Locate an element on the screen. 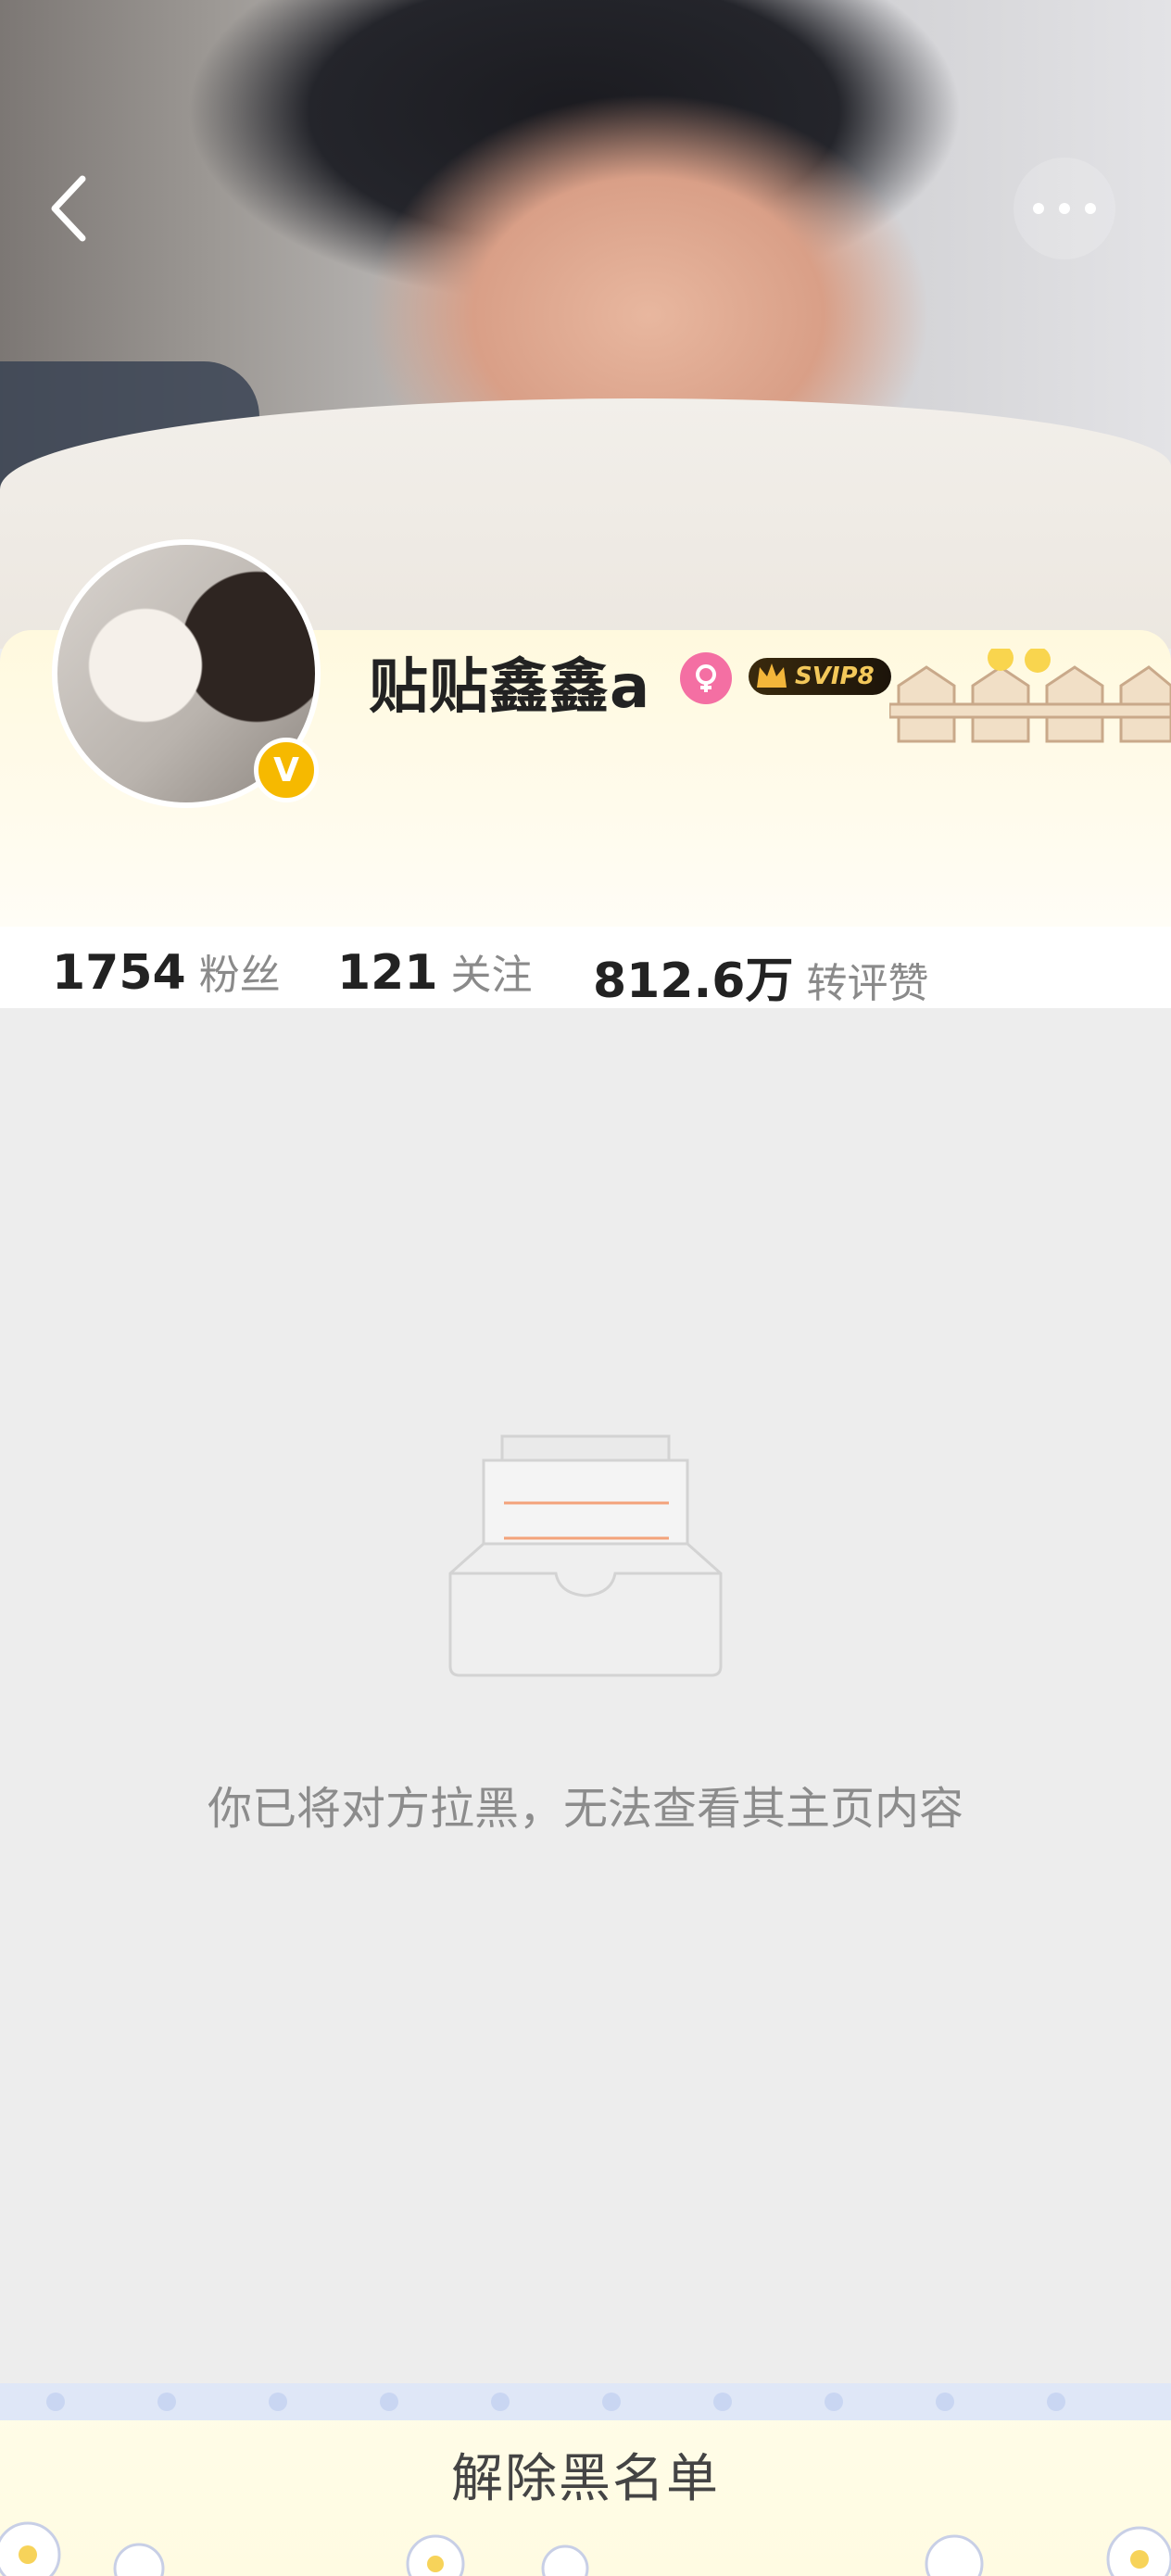  crown-icon is located at coordinates (772, 675).